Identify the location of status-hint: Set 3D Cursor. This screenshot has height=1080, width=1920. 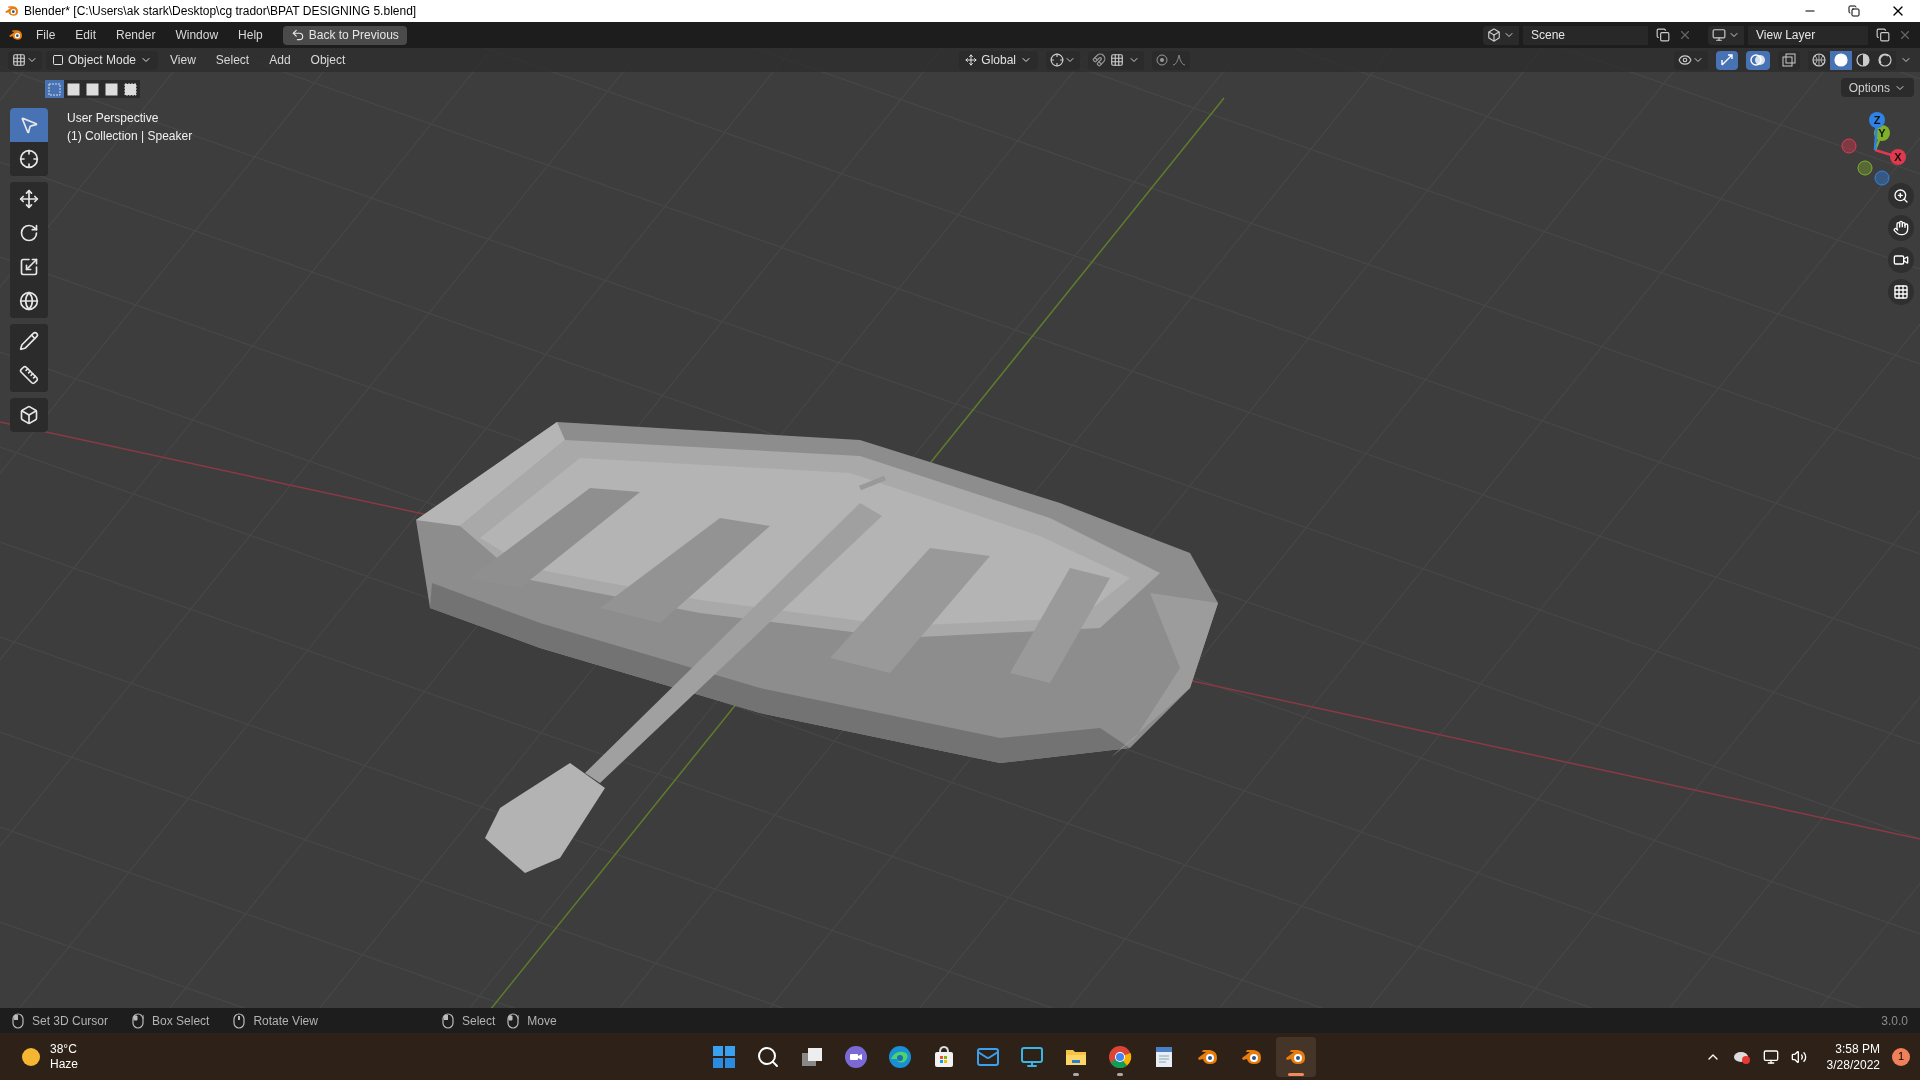
(70, 1021).